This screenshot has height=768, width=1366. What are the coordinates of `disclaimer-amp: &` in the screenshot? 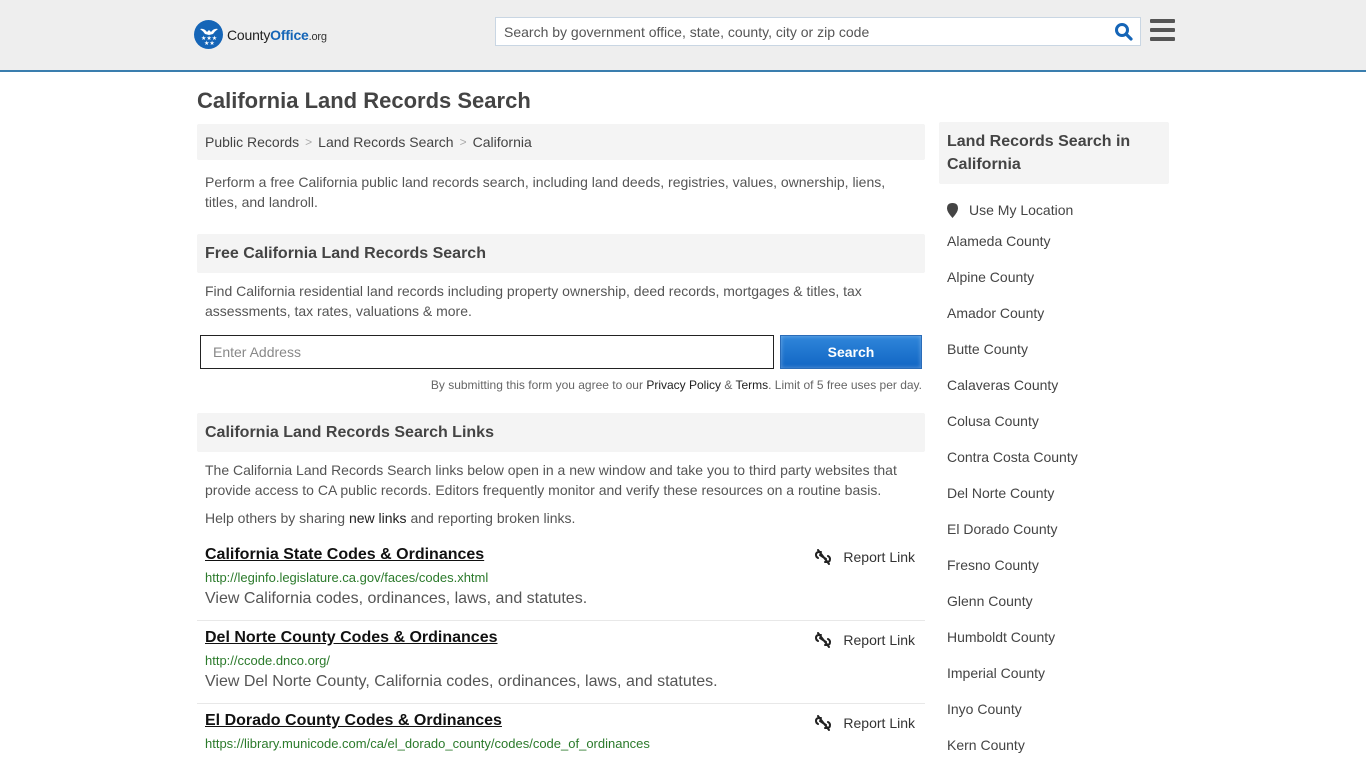 It's located at (728, 385).